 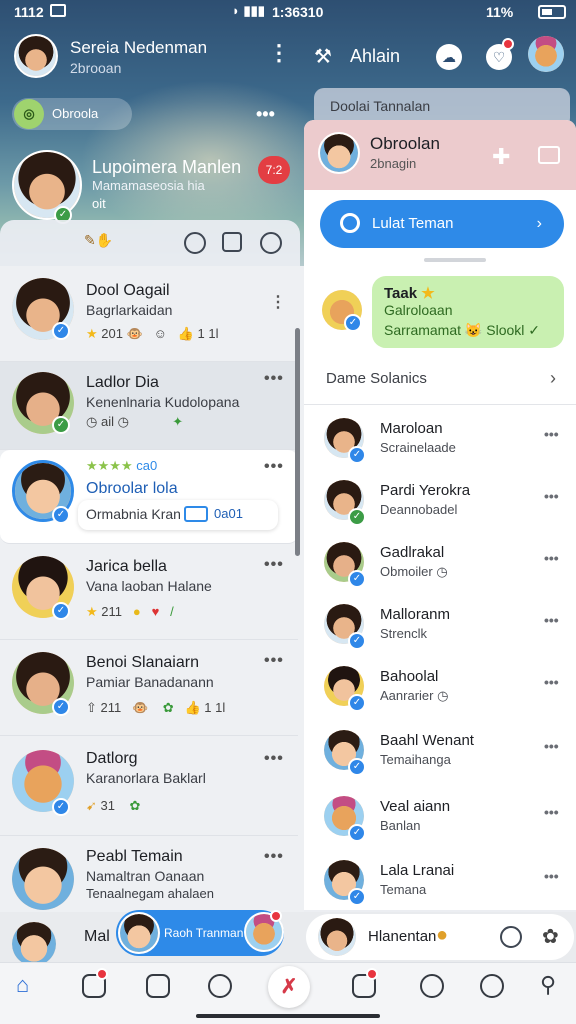 I want to click on contact-status: Temana, so click(x=403, y=889).